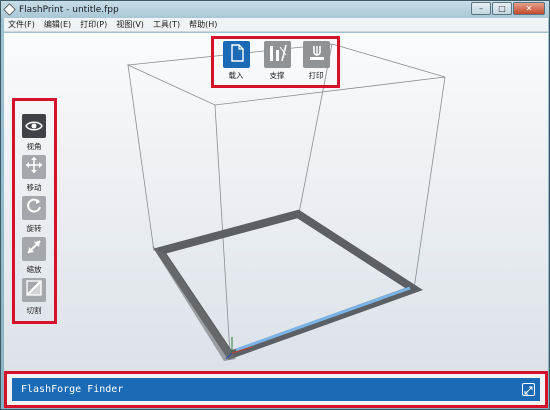  I want to click on connect-button, so click(528, 389).